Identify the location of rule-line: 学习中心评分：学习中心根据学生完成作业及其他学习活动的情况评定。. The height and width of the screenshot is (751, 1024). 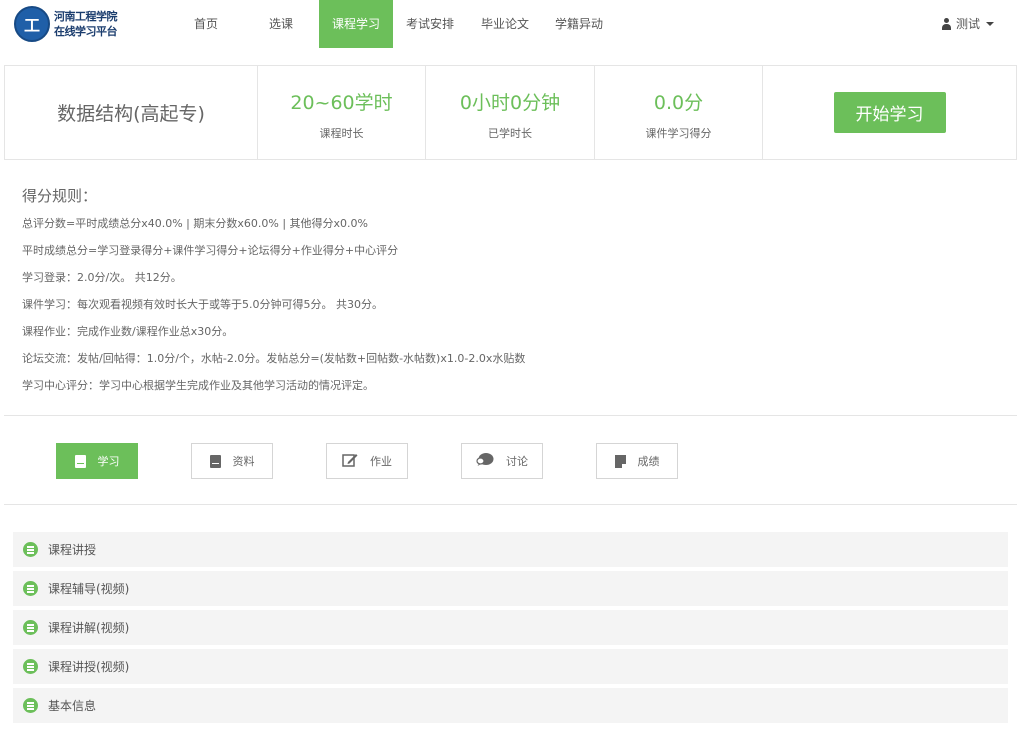
(198, 385).